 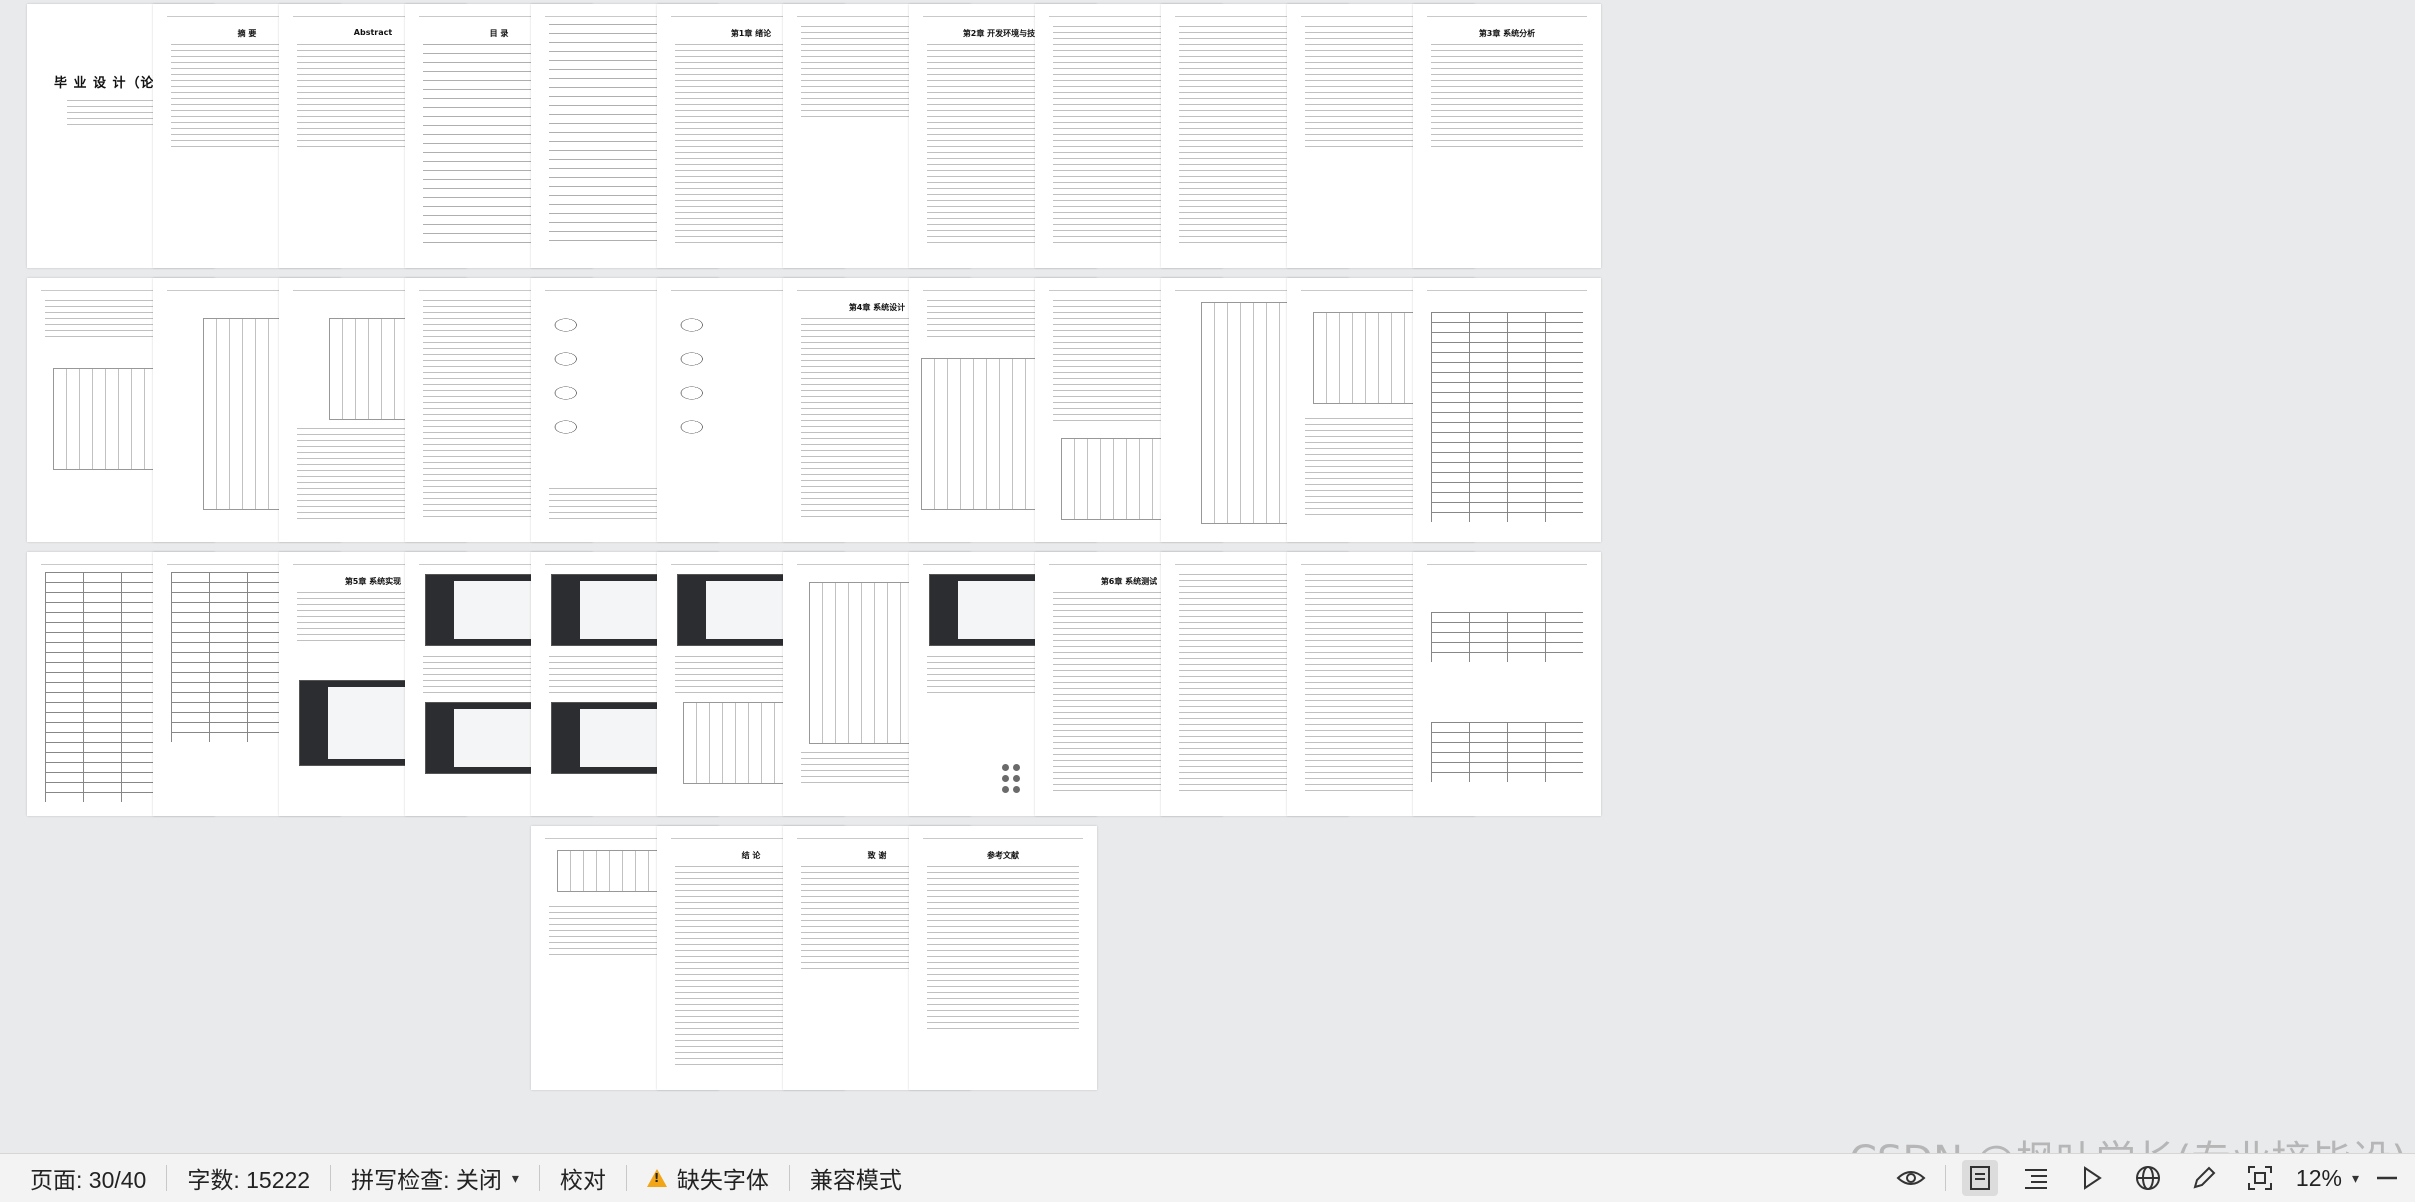 I want to click on zoom-level: 12% ▾, so click(x=2327, y=1178).